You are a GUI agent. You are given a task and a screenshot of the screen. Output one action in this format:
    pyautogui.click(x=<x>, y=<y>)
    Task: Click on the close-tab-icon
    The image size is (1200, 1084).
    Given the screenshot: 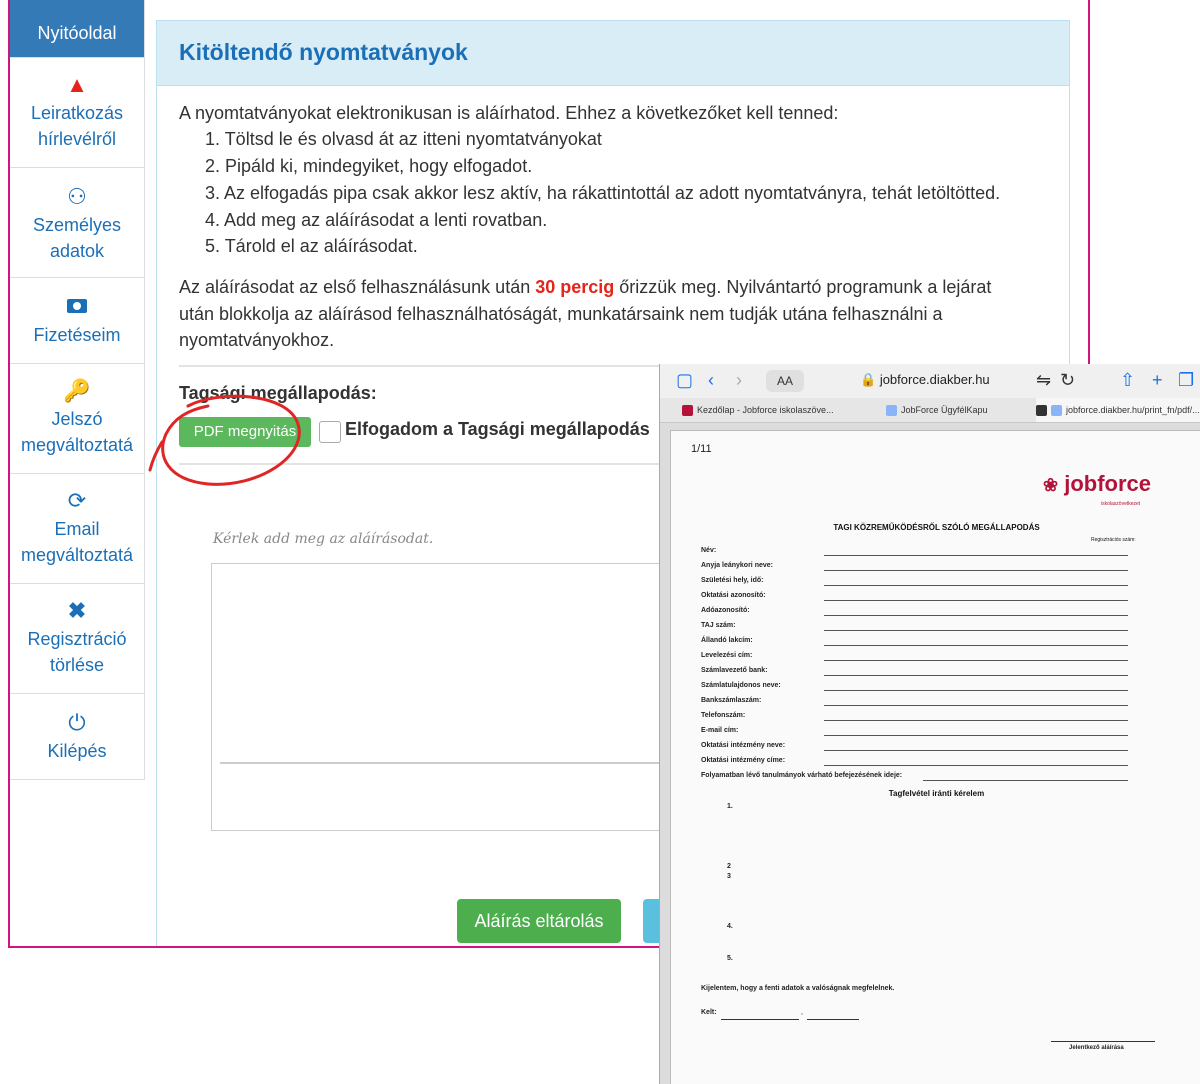 What is the action you would take?
    pyautogui.click(x=1041, y=411)
    